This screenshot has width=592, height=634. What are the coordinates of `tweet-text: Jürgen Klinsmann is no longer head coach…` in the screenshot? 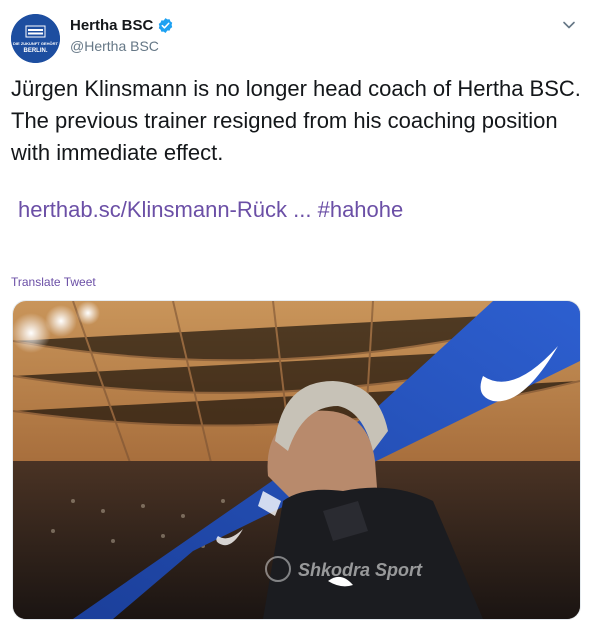 It's located at (296, 120).